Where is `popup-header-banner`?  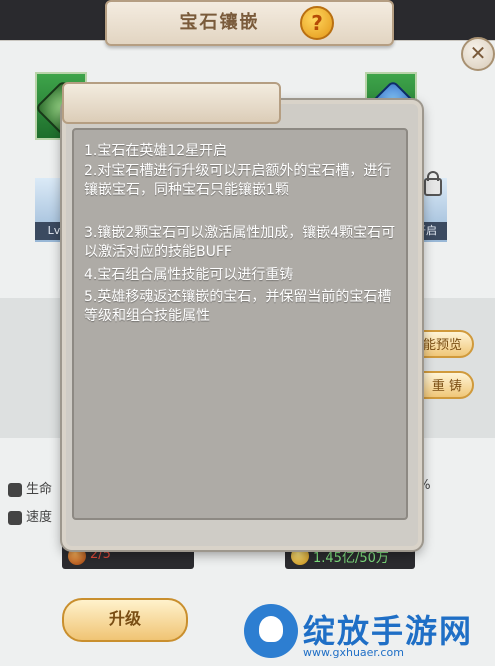
popup-header-banner is located at coordinates (171, 103).